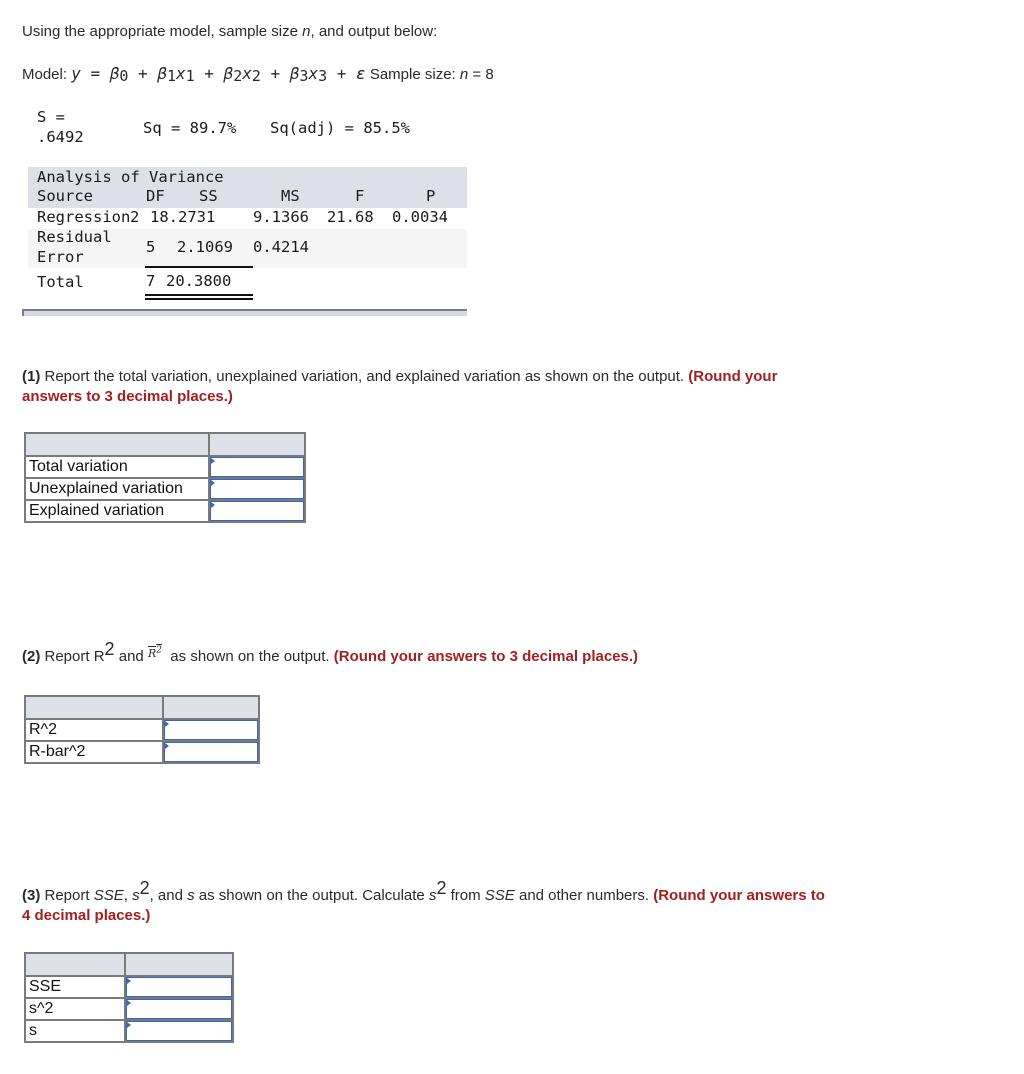 The height and width of the screenshot is (1074, 1024). Describe the element at coordinates (75, 1009) in the screenshot. I see `row-label: s^2` at that location.